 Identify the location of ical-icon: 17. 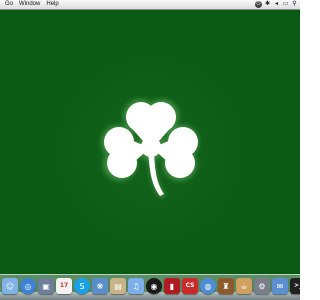
(64, 286).